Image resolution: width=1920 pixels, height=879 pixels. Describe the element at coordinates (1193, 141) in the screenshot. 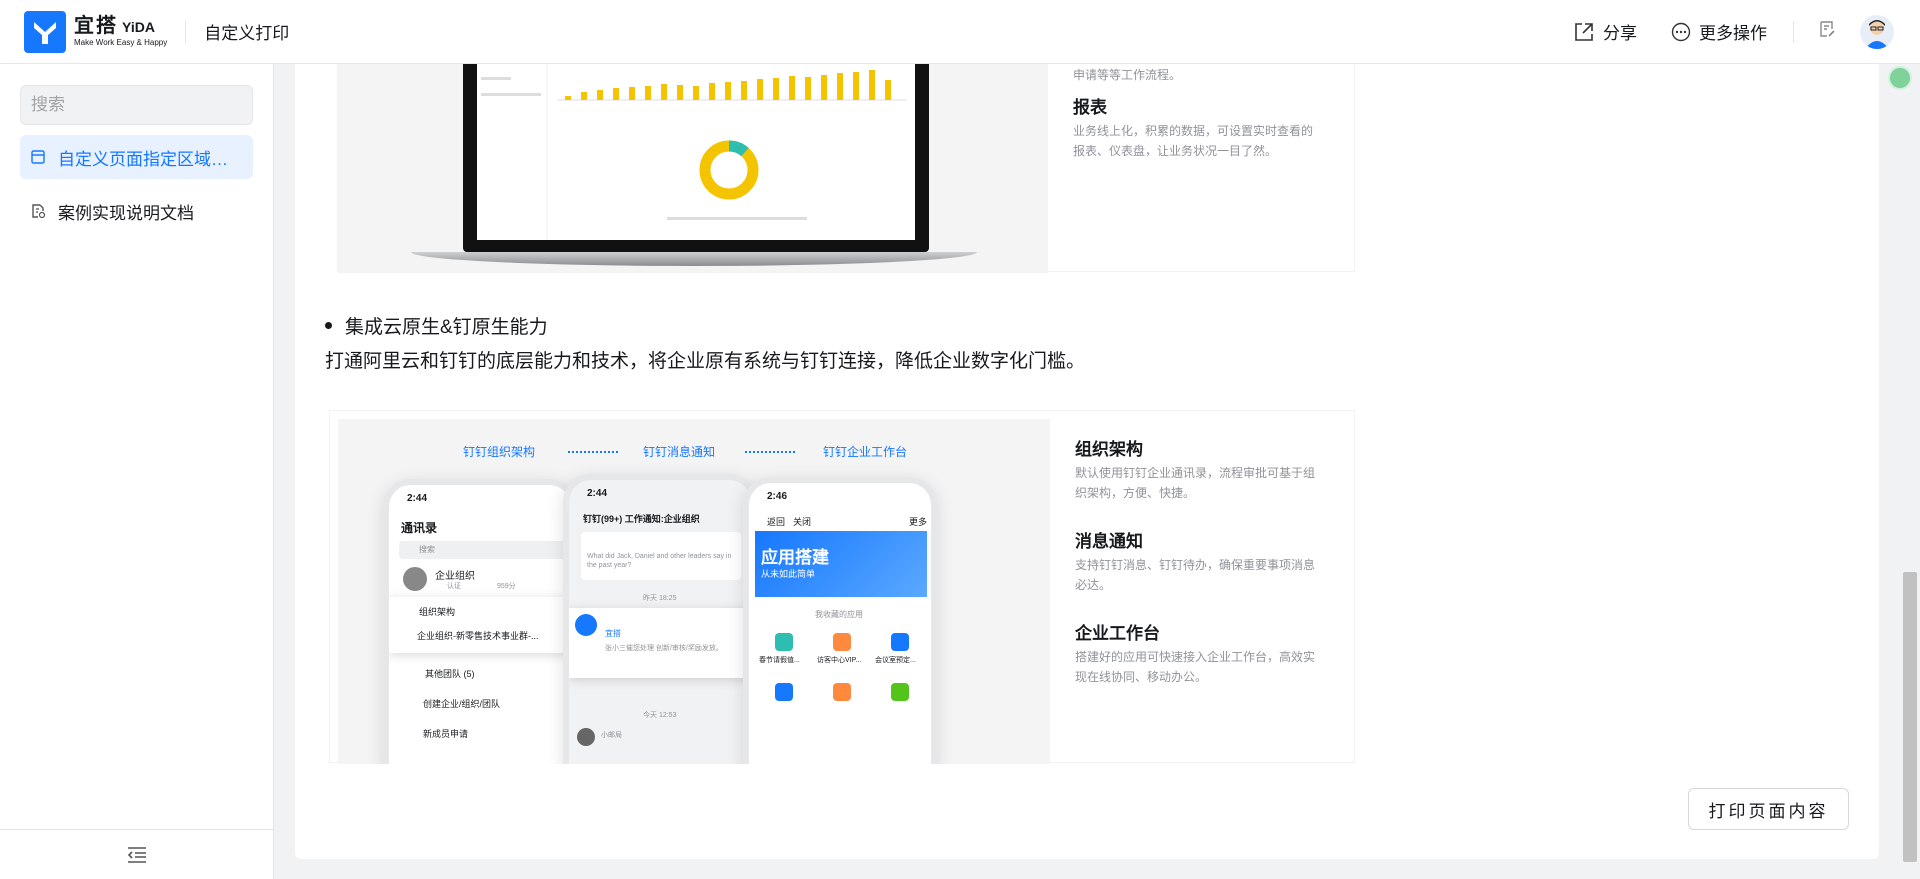

I see `report-desc: 业务线上化，积累的数据，可设置实时查看的报表、仪表盘，让业务状况一目了然。` at that location.